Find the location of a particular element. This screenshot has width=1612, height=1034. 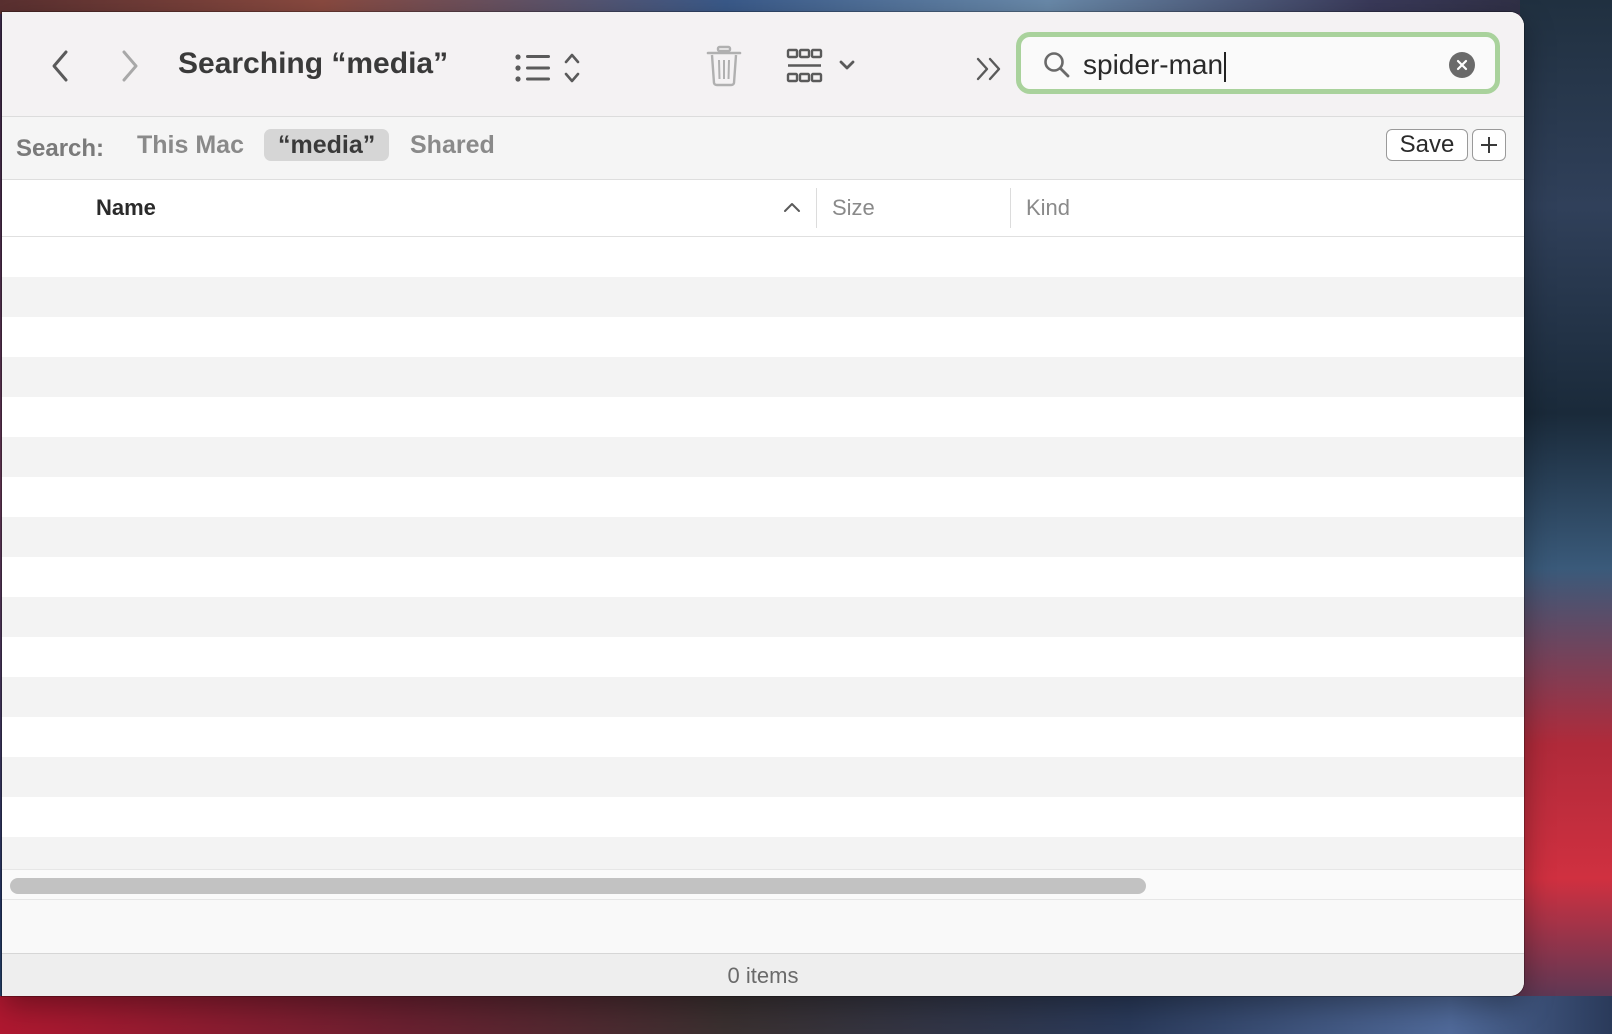

status-bar: 0 items is located at coordinates (763, 974).